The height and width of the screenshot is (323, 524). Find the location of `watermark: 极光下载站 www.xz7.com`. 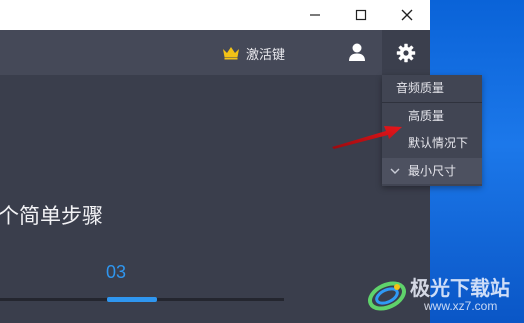

watermark: 极光下载站 www.xz7.com is located at coordinates (445, 295).